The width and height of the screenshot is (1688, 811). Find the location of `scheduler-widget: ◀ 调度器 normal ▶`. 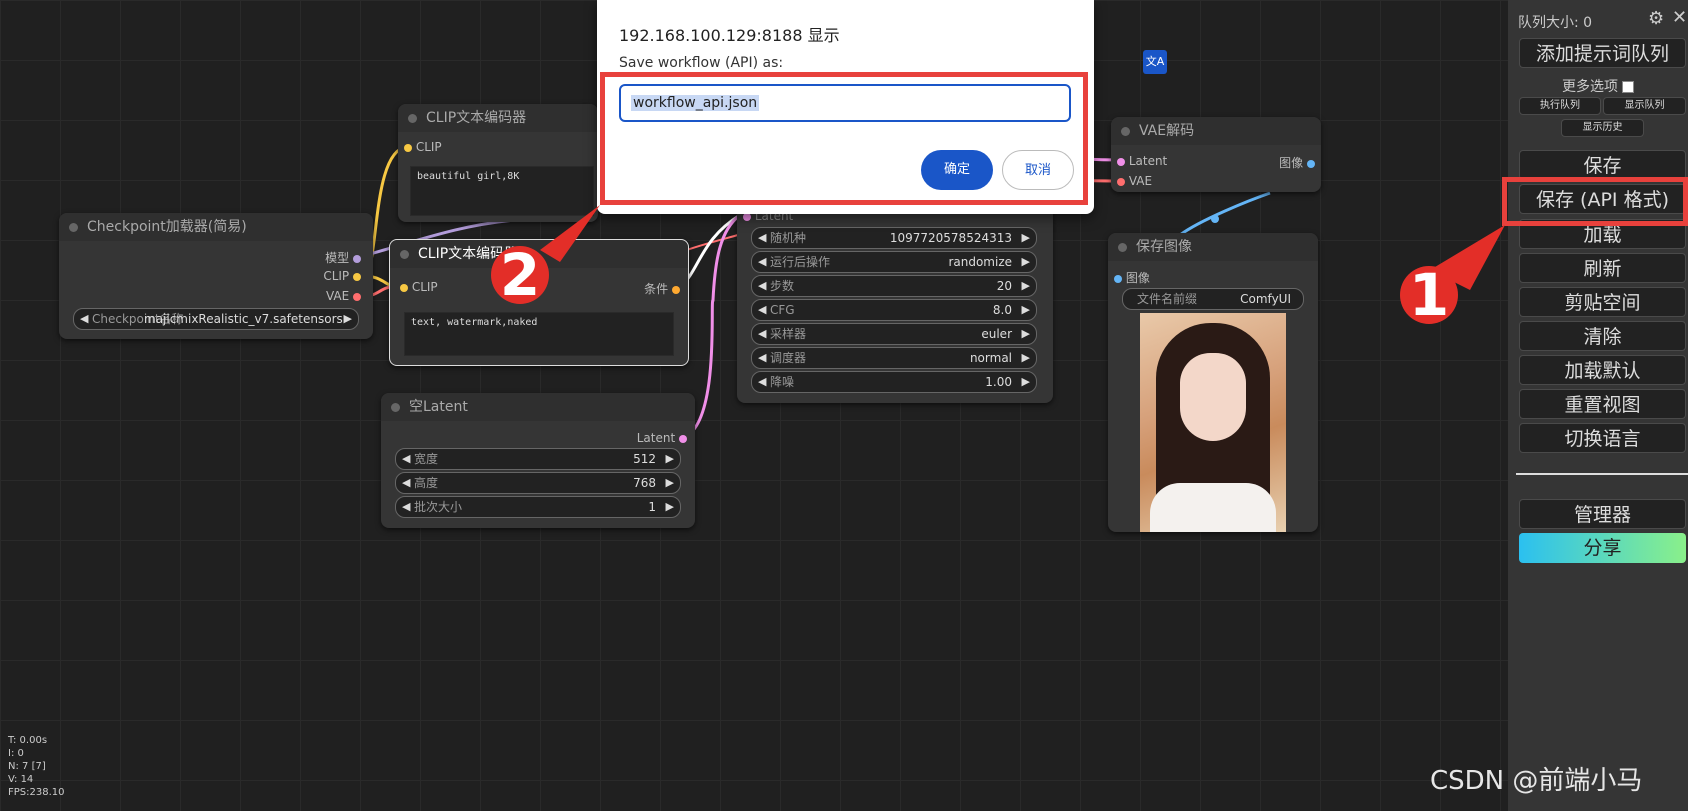

scheduler-widget: ◀ 调度器 normal ▶ is located at coordinates (894, 358).